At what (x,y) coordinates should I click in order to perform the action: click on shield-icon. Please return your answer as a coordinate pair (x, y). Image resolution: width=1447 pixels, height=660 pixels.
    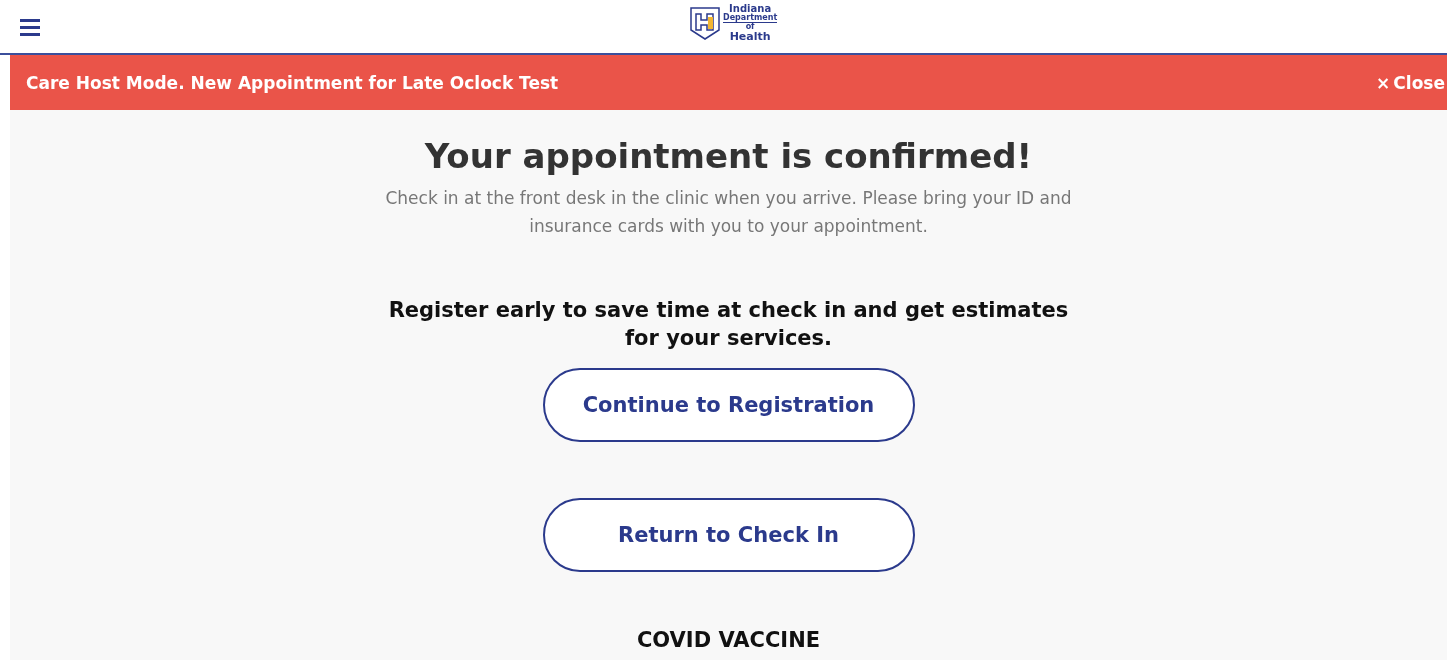
    Looking at the image, I should click on (705, 23).